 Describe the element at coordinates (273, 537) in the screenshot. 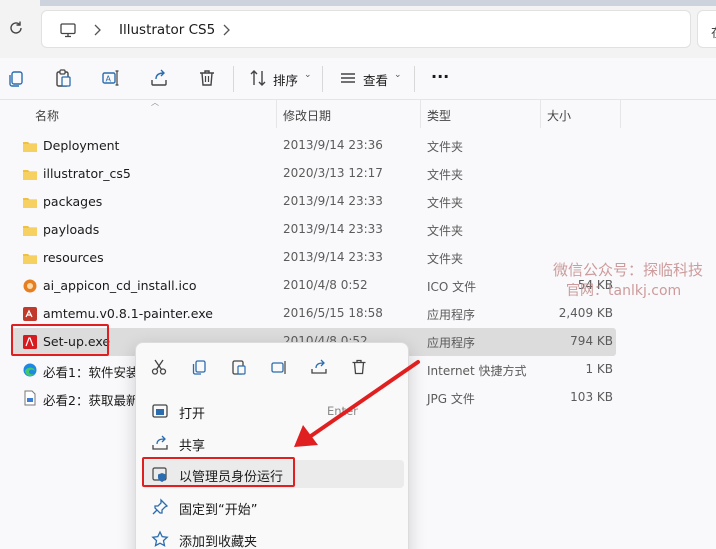

I see `menu-item-add-to-favorites: 添加到收藏夹` at that location.